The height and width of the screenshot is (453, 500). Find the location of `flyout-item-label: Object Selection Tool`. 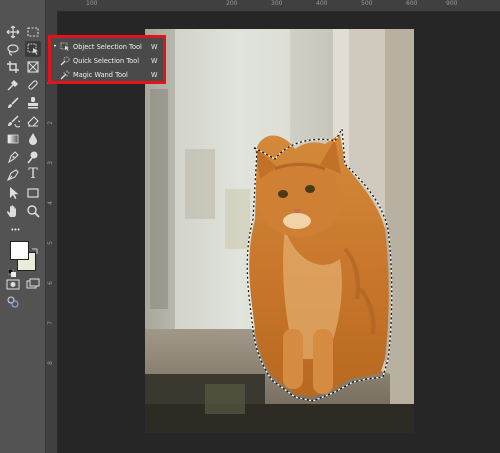

flyout-item-label: Object Selection Tool is located at coordinates (107, 46).